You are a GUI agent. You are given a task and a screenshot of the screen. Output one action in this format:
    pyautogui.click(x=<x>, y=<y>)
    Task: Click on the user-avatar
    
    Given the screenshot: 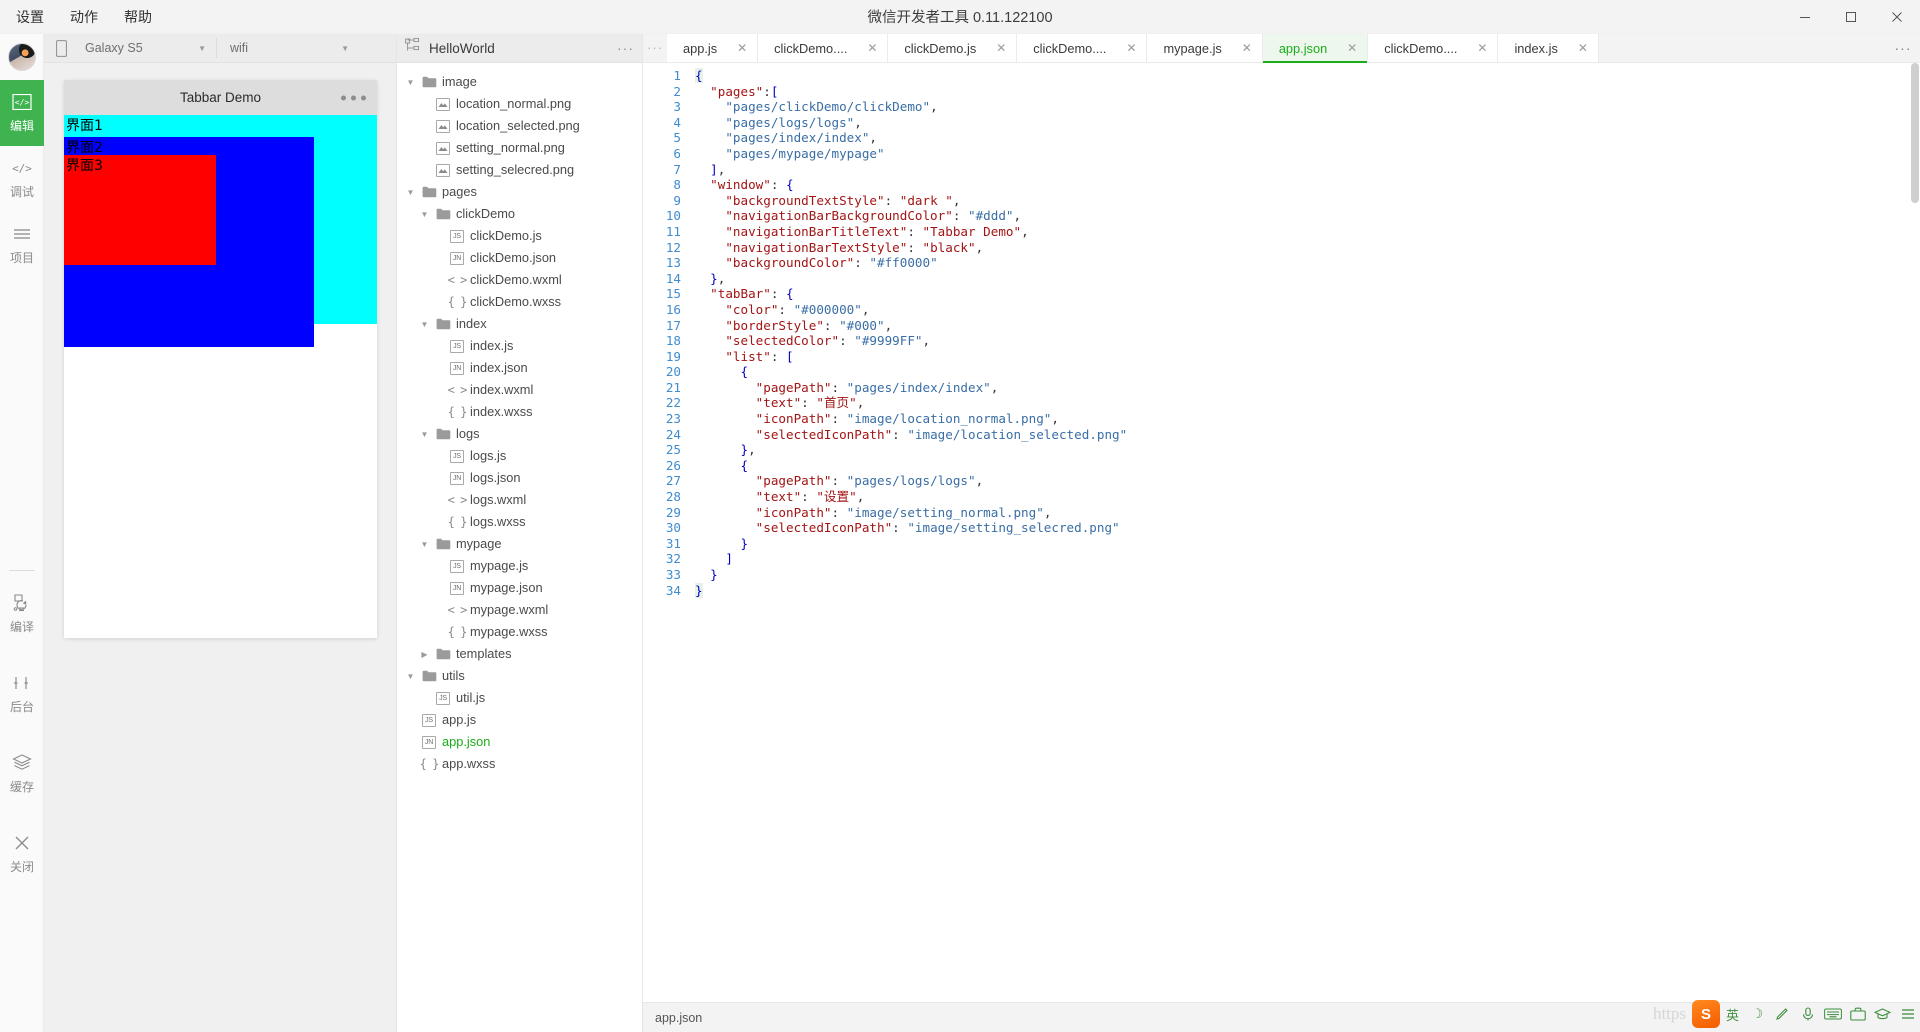 What is the action you would take?
    pyautogui.click(x=22, y=57)
    